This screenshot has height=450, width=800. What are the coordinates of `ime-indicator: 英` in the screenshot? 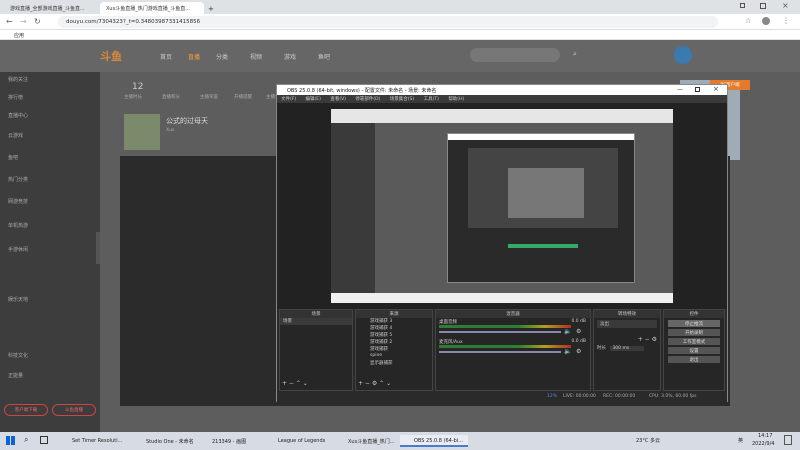 It's located at (740, 440).